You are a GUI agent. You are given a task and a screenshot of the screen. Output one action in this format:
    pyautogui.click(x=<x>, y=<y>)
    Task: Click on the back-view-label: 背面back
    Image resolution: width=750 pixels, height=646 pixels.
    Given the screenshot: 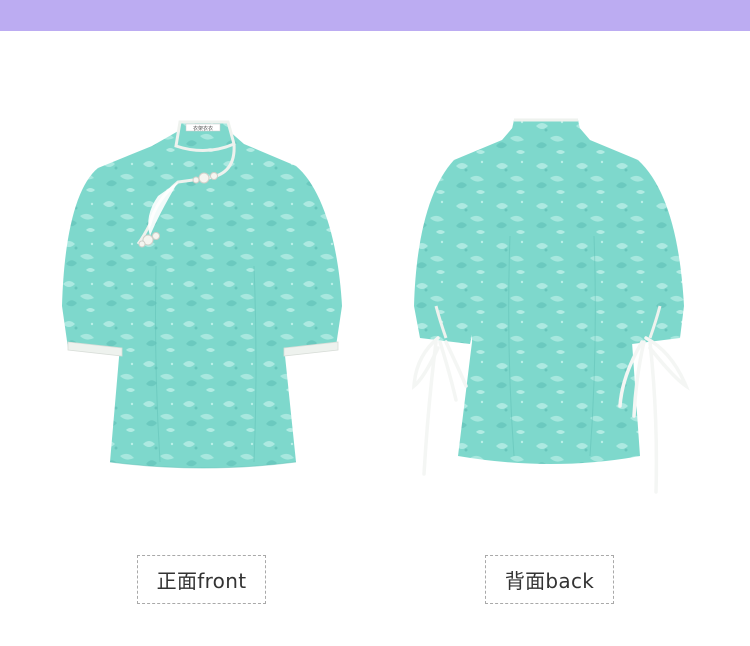 What is the action you would take?
    pyautogui.click(x=549, y=579)
    